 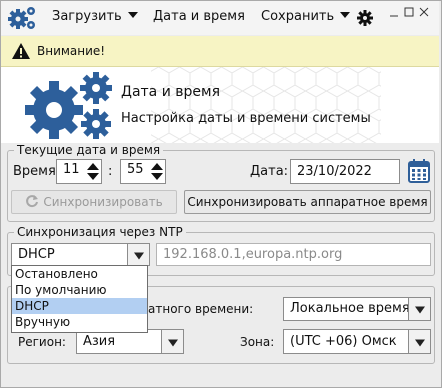 What do you see at coordinates (79, 290) in the screenshot?
I see `dropdown-option-default: По умолчанию` at bounding box center [79, 290].